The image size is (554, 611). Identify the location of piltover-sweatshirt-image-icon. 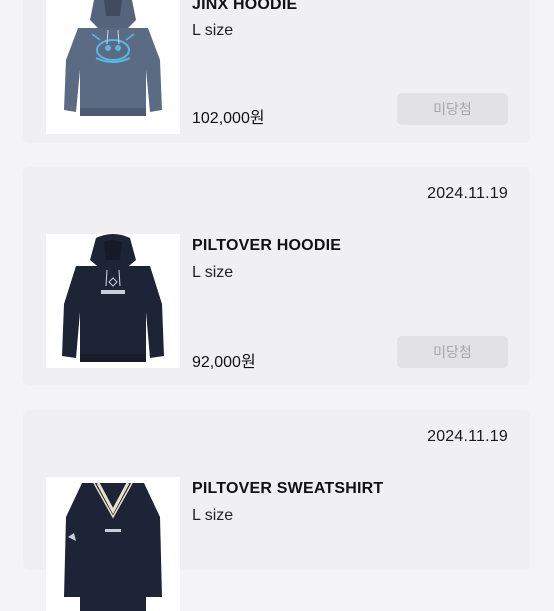
(113, 546).